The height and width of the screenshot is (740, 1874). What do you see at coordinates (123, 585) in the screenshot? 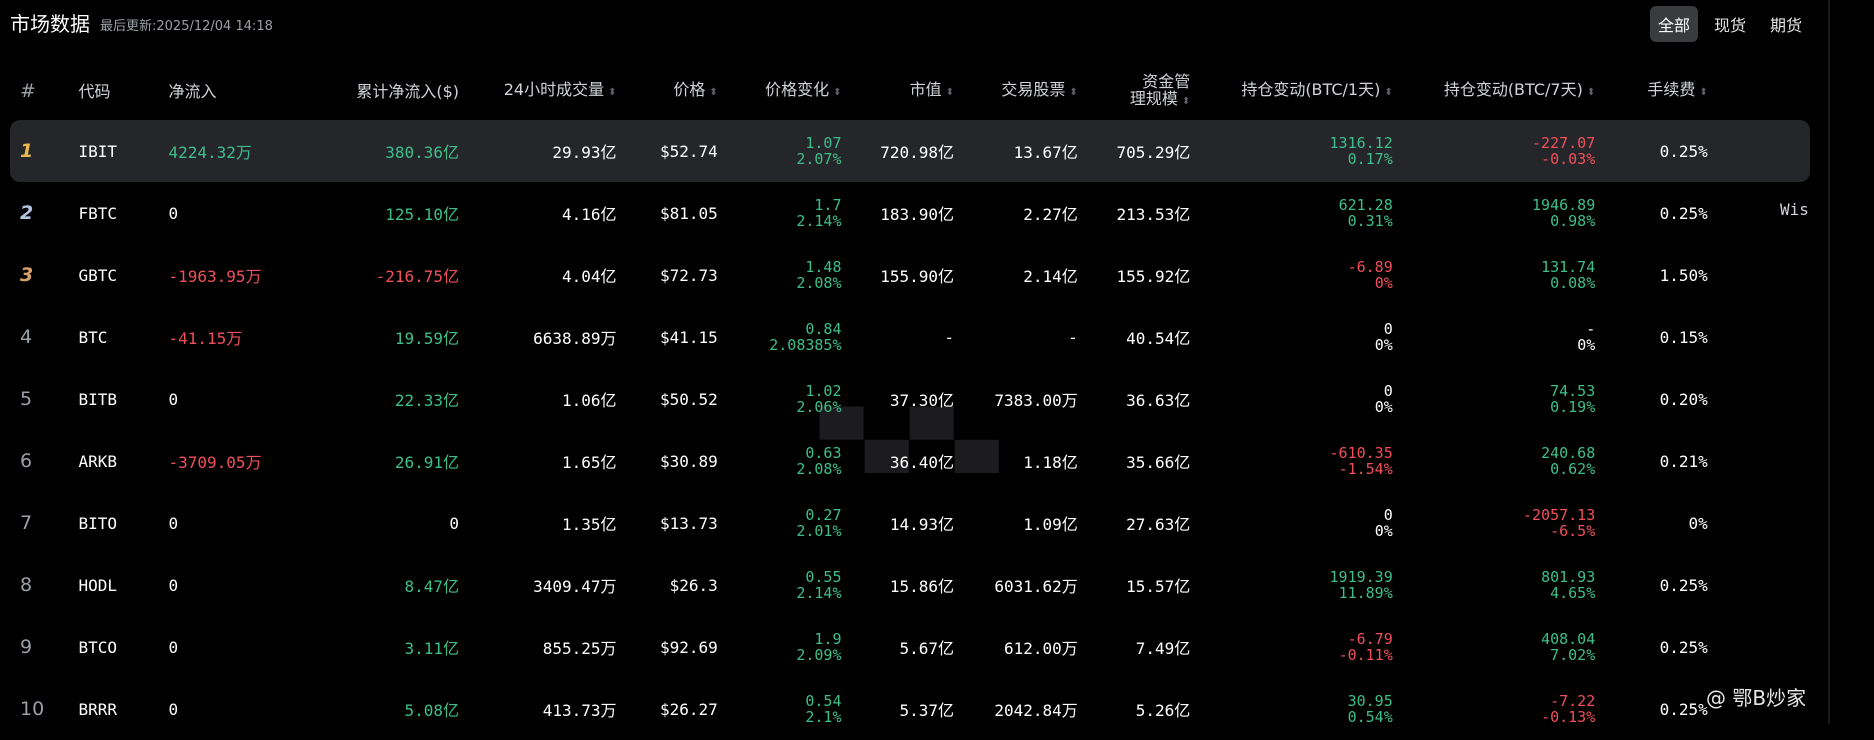
I see `code-cell: HODL` at bounding box center [123, 585].